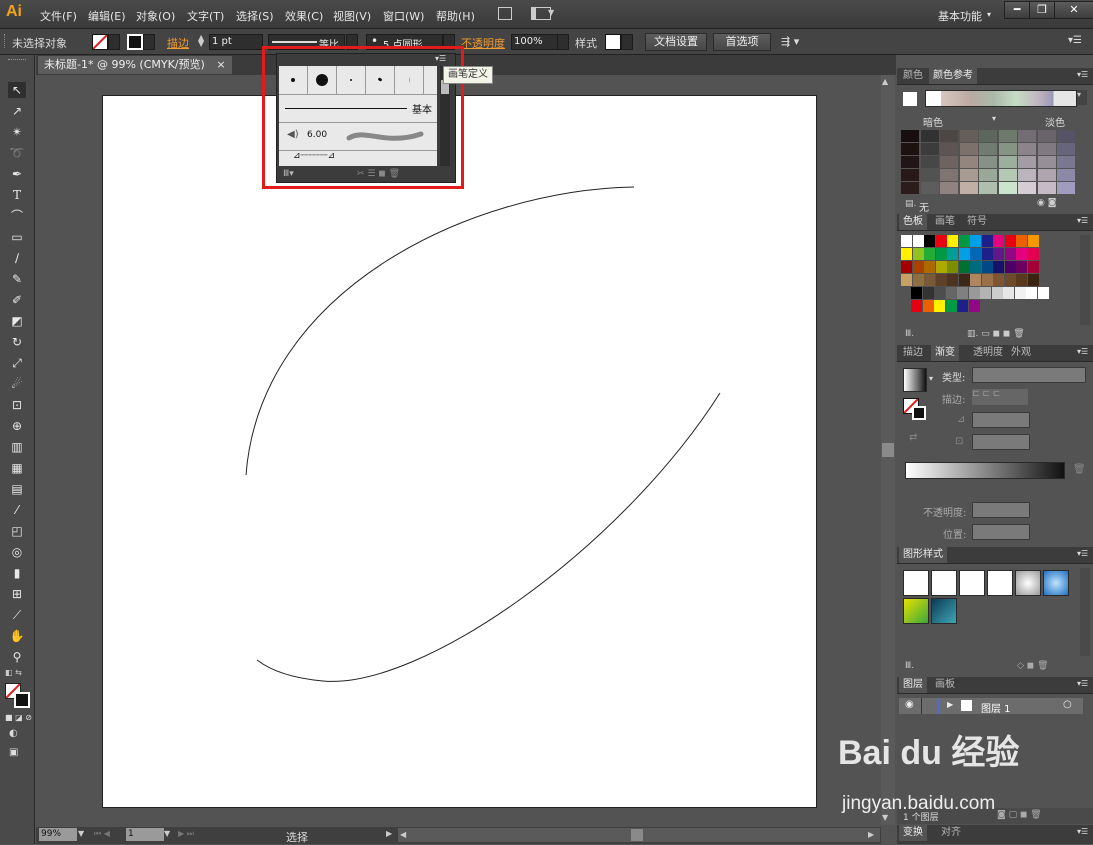 The width and height of the screenshot is (1093, 845). I want to click on upper-curve-path, so click(440, 331).